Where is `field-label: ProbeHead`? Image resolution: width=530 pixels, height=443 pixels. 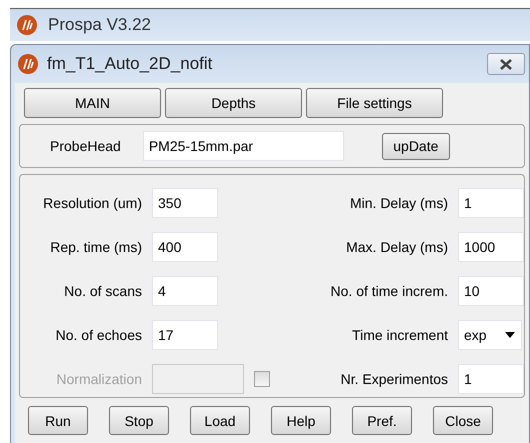 field-label: ProbeHead is located at coordinates (85, 146).